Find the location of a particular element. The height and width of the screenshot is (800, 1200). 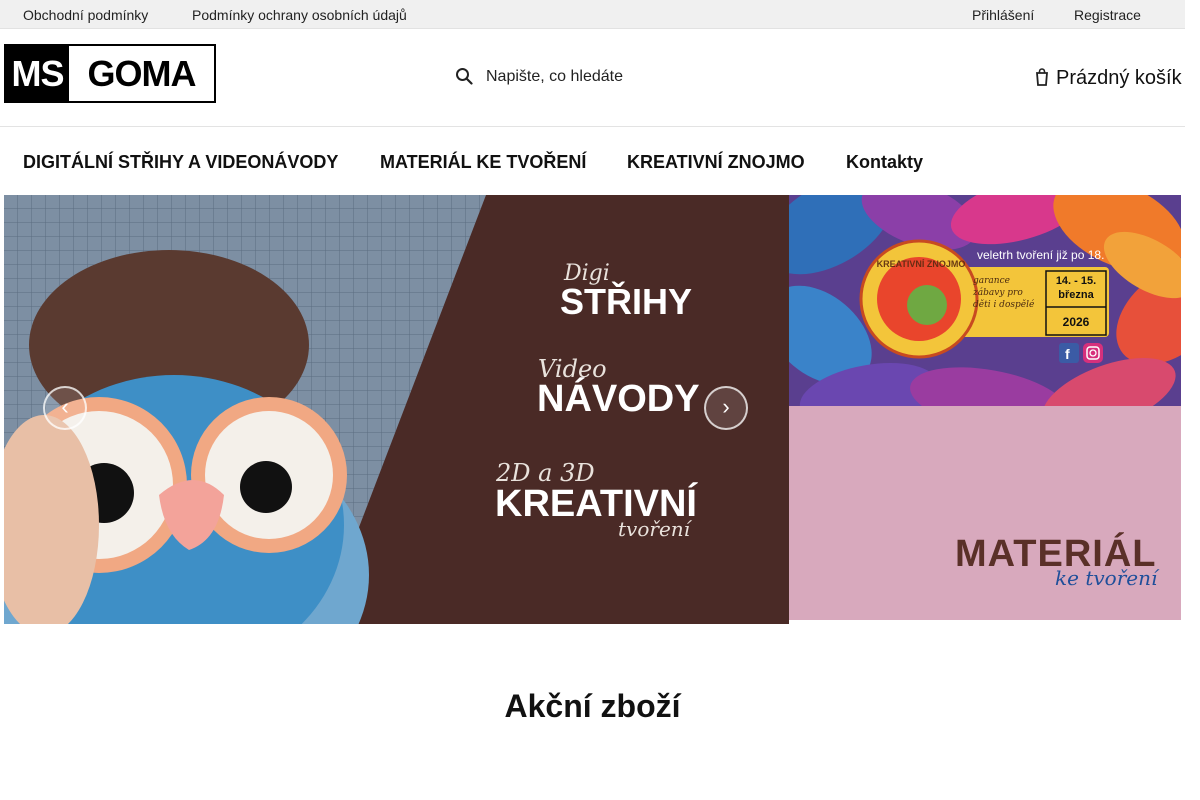

login-link: Přihlášení is located at coordinates (1003, 15).